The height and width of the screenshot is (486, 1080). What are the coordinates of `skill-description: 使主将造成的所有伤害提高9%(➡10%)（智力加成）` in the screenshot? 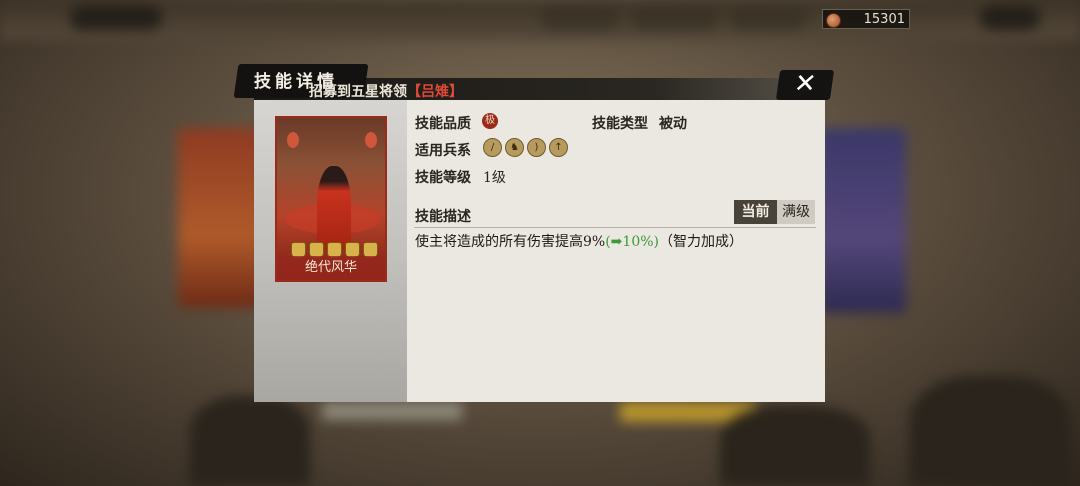 It's located at (579, 241).